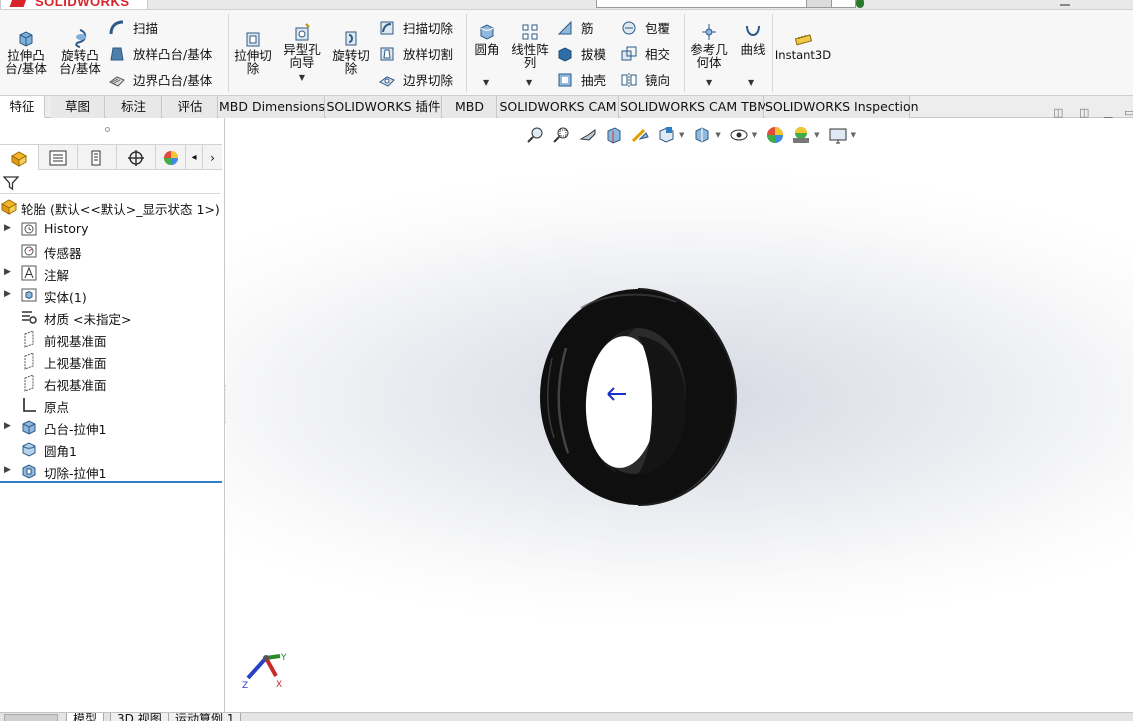 The height and width of the screenshot is (721, 1133). What do you see at coordinates (702, 135) in the screenshot?
I see `display-style-icon` at bounding box center [702, 135].